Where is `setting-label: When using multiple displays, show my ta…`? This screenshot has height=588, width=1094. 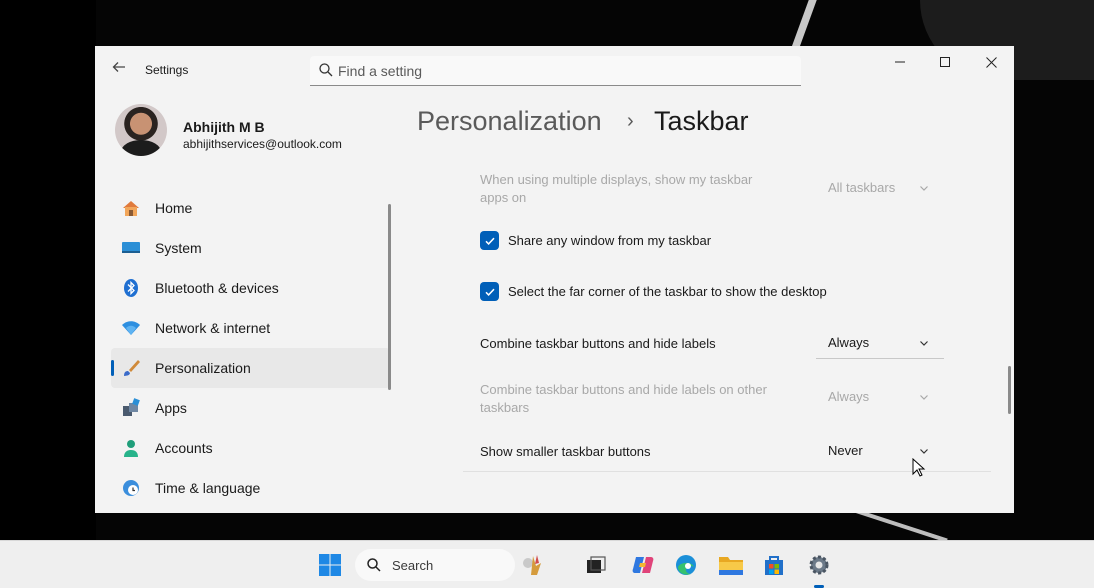
setting-label: When using multiple displays, show my ta… is located at coordinates (616, 188).